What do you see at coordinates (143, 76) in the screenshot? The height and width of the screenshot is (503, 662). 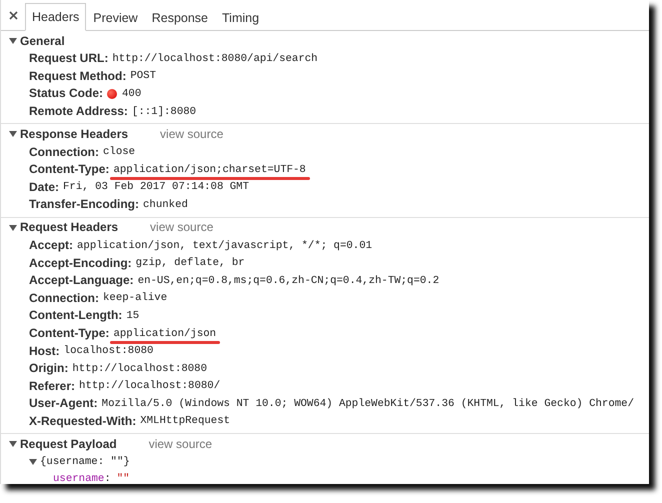 I see `header-value: POST` at bounding box center [143, 76].